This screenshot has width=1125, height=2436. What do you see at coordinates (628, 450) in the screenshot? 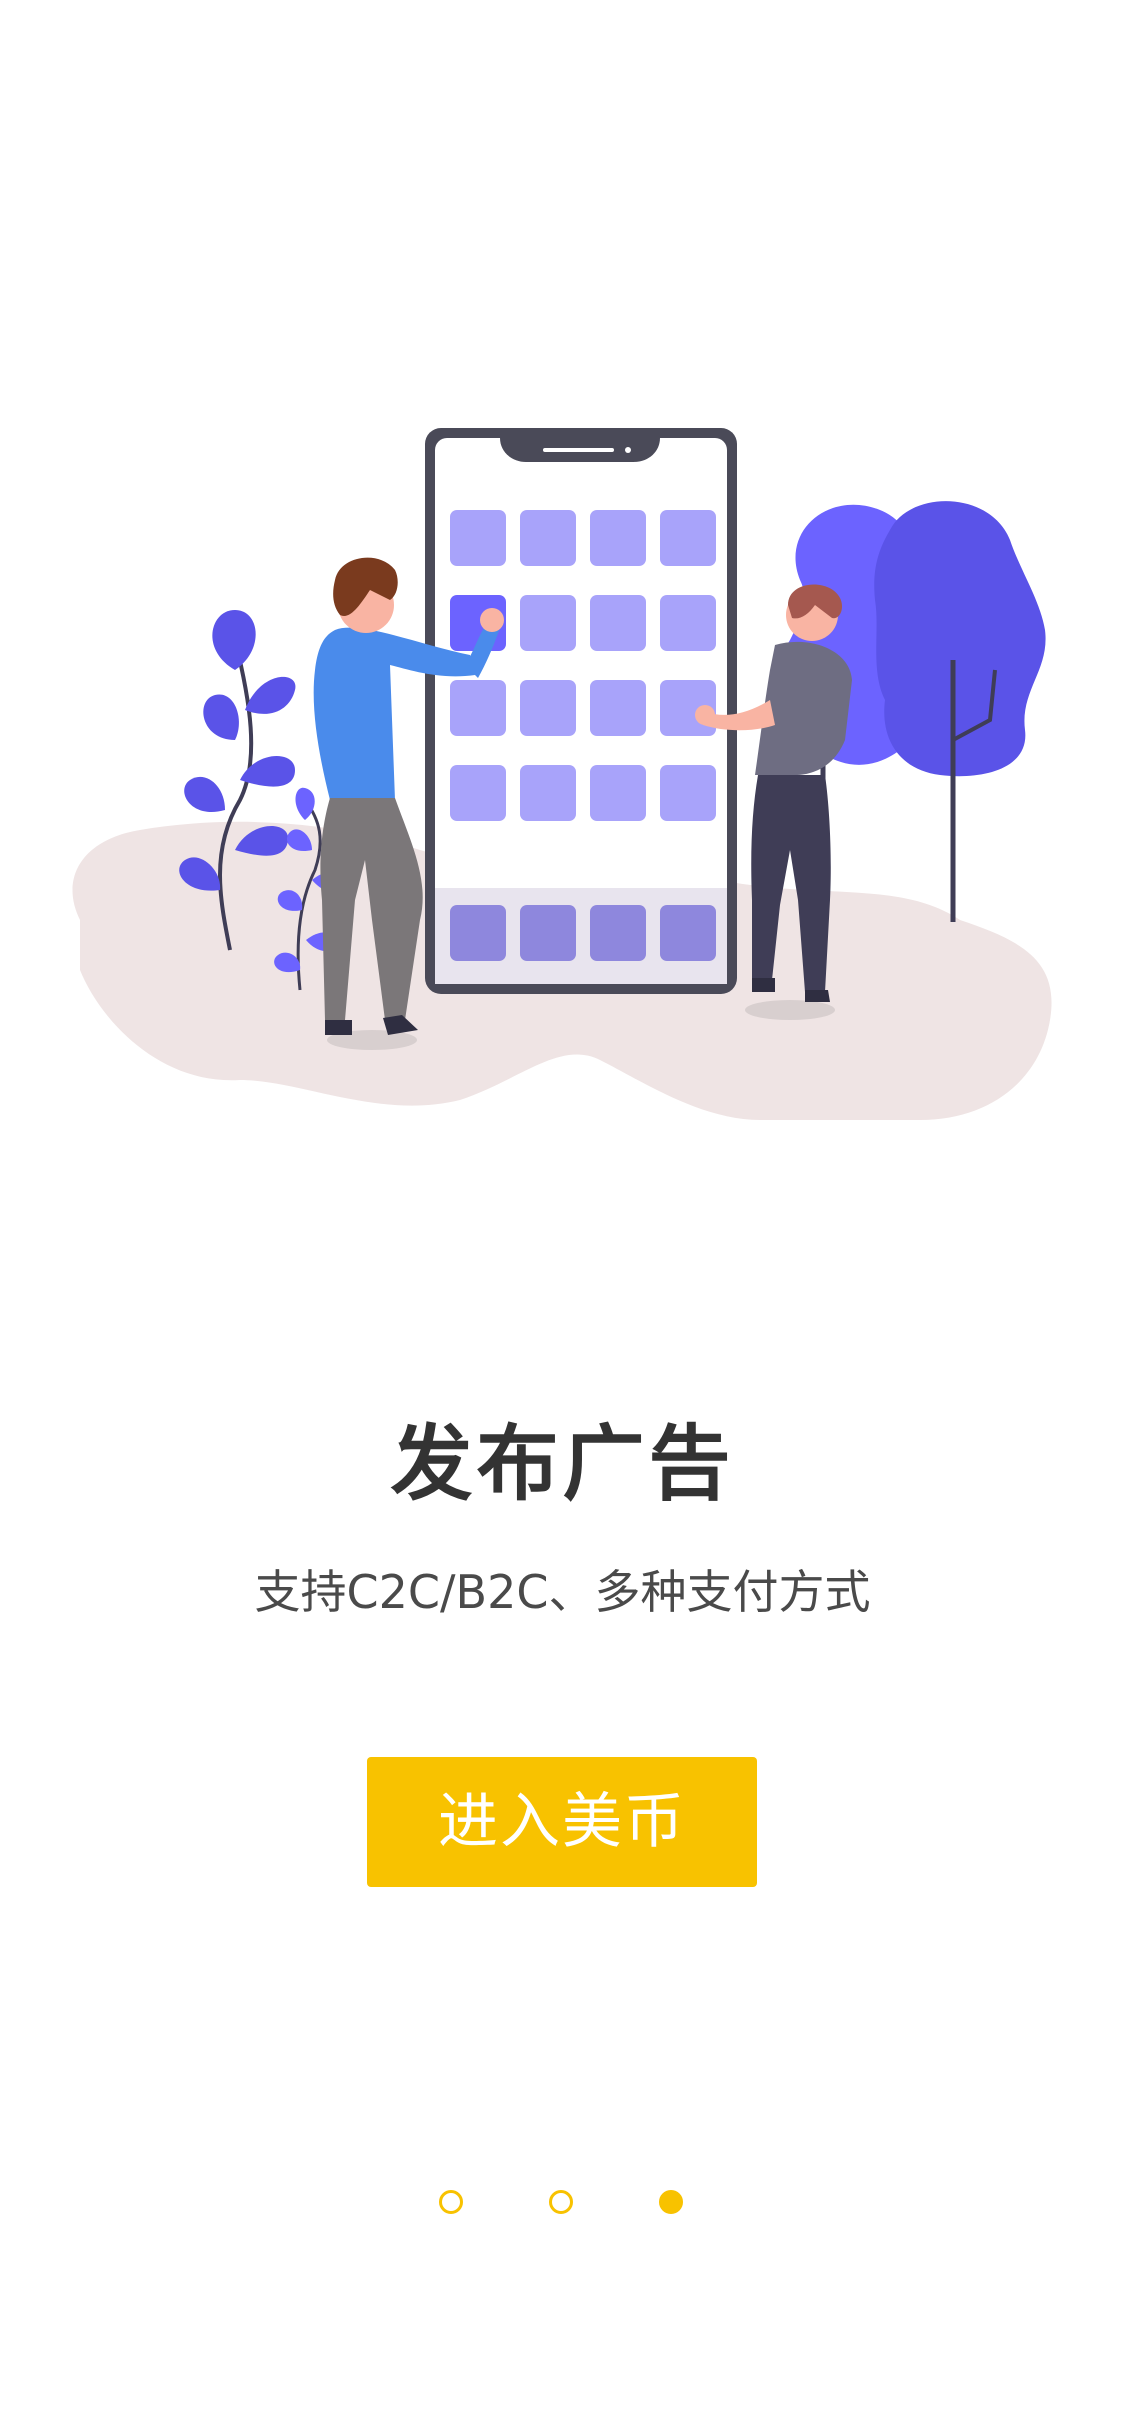
I see `phone-camera` at bounding box center [628, 450].